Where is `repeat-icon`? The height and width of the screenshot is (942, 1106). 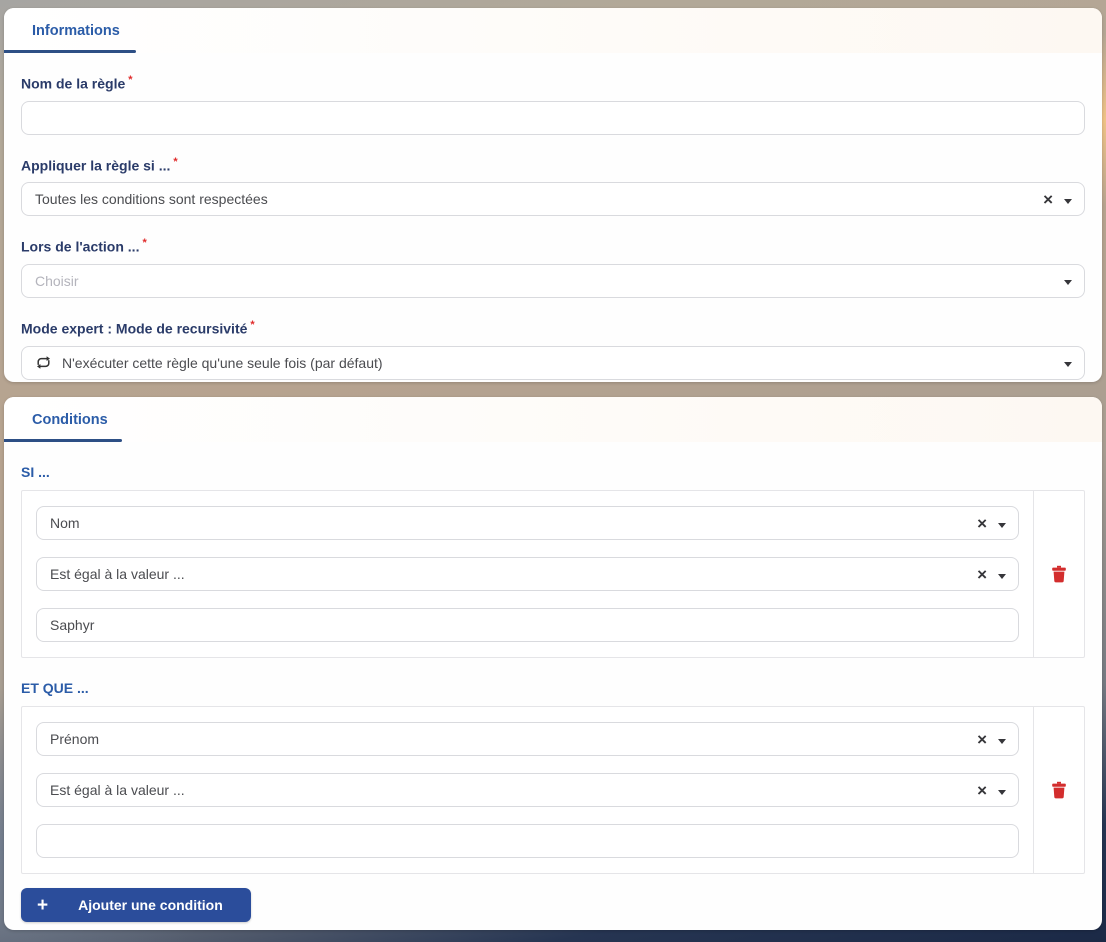 repeat-icon is located at coordinates (43, 362).